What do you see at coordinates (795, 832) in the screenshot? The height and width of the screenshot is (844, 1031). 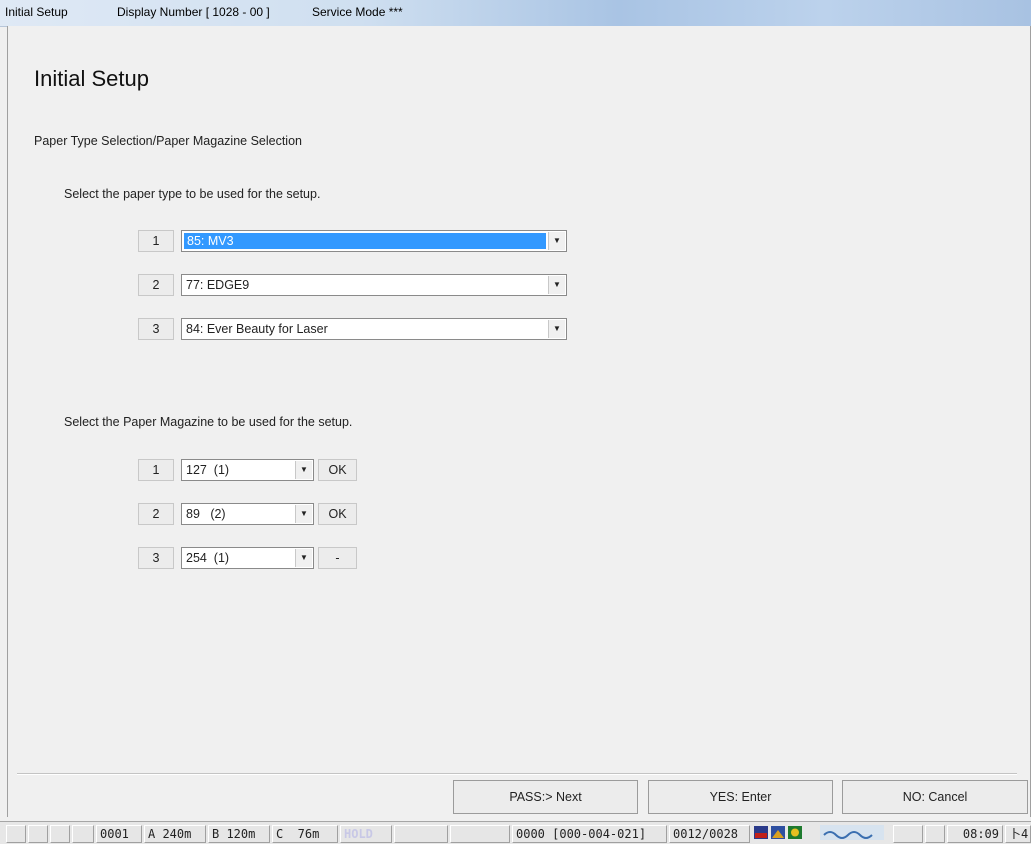 I see `check-icon-dot` at bounding box center [795, 832].